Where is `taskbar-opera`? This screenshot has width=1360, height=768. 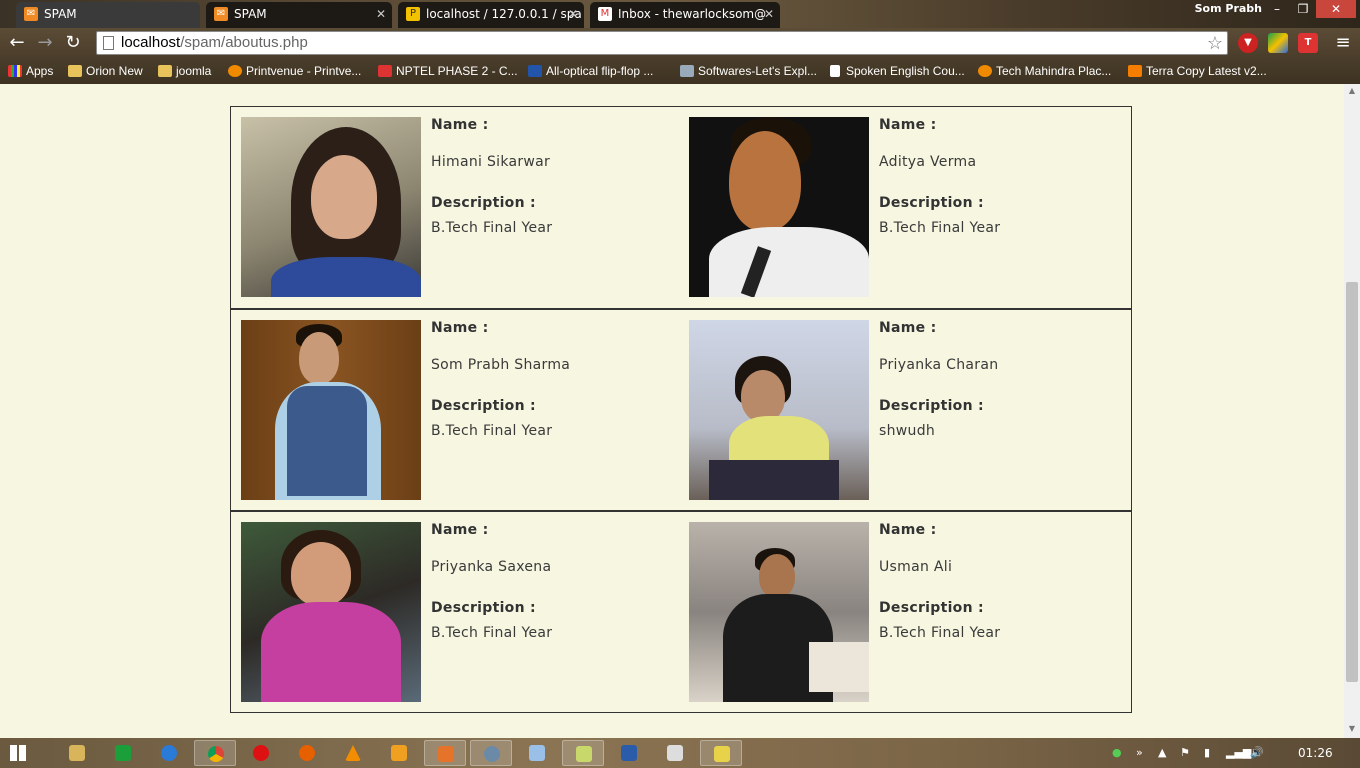
taskbar-opera is located at coordinates (261, 753).